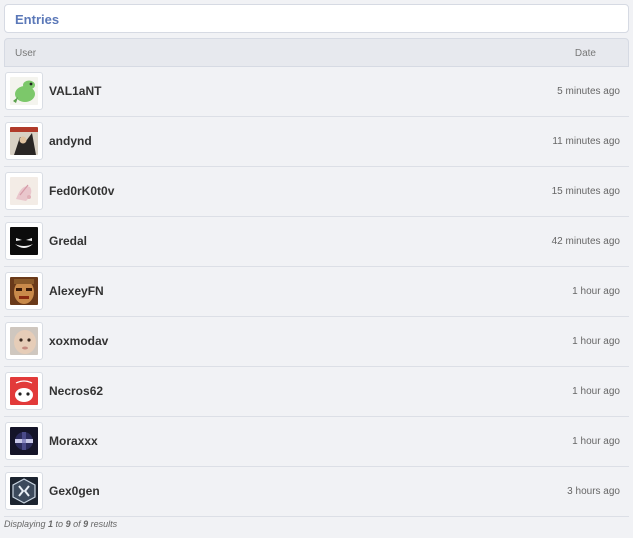 The height and width of the screenshot is (538, 633). I want to click on table-row: Fed0rK0t0v 15 minutes ago, so click(316, 192).